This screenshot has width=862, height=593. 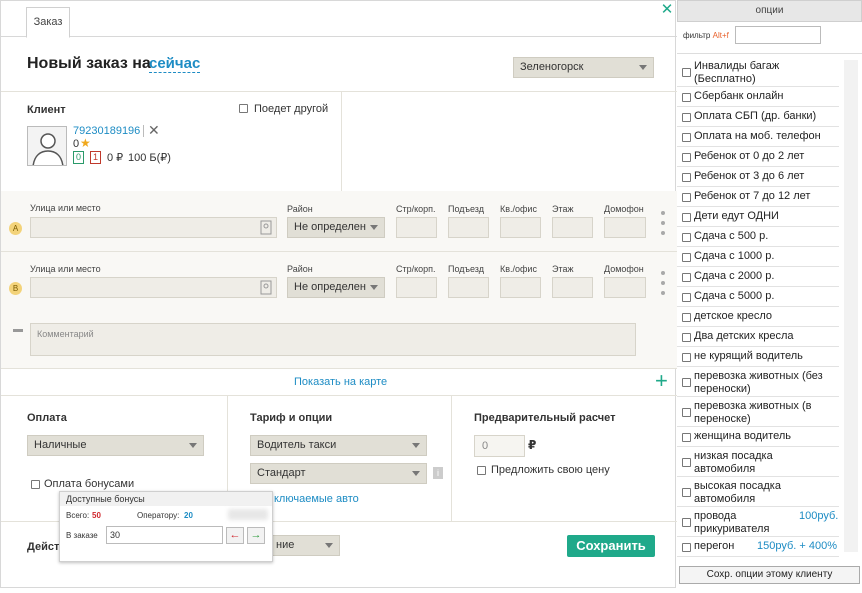 What do you see at coordinates (336, 227) in the screenshot?
I see `district-select-a: Не определен` at bounding box center [336, 227].